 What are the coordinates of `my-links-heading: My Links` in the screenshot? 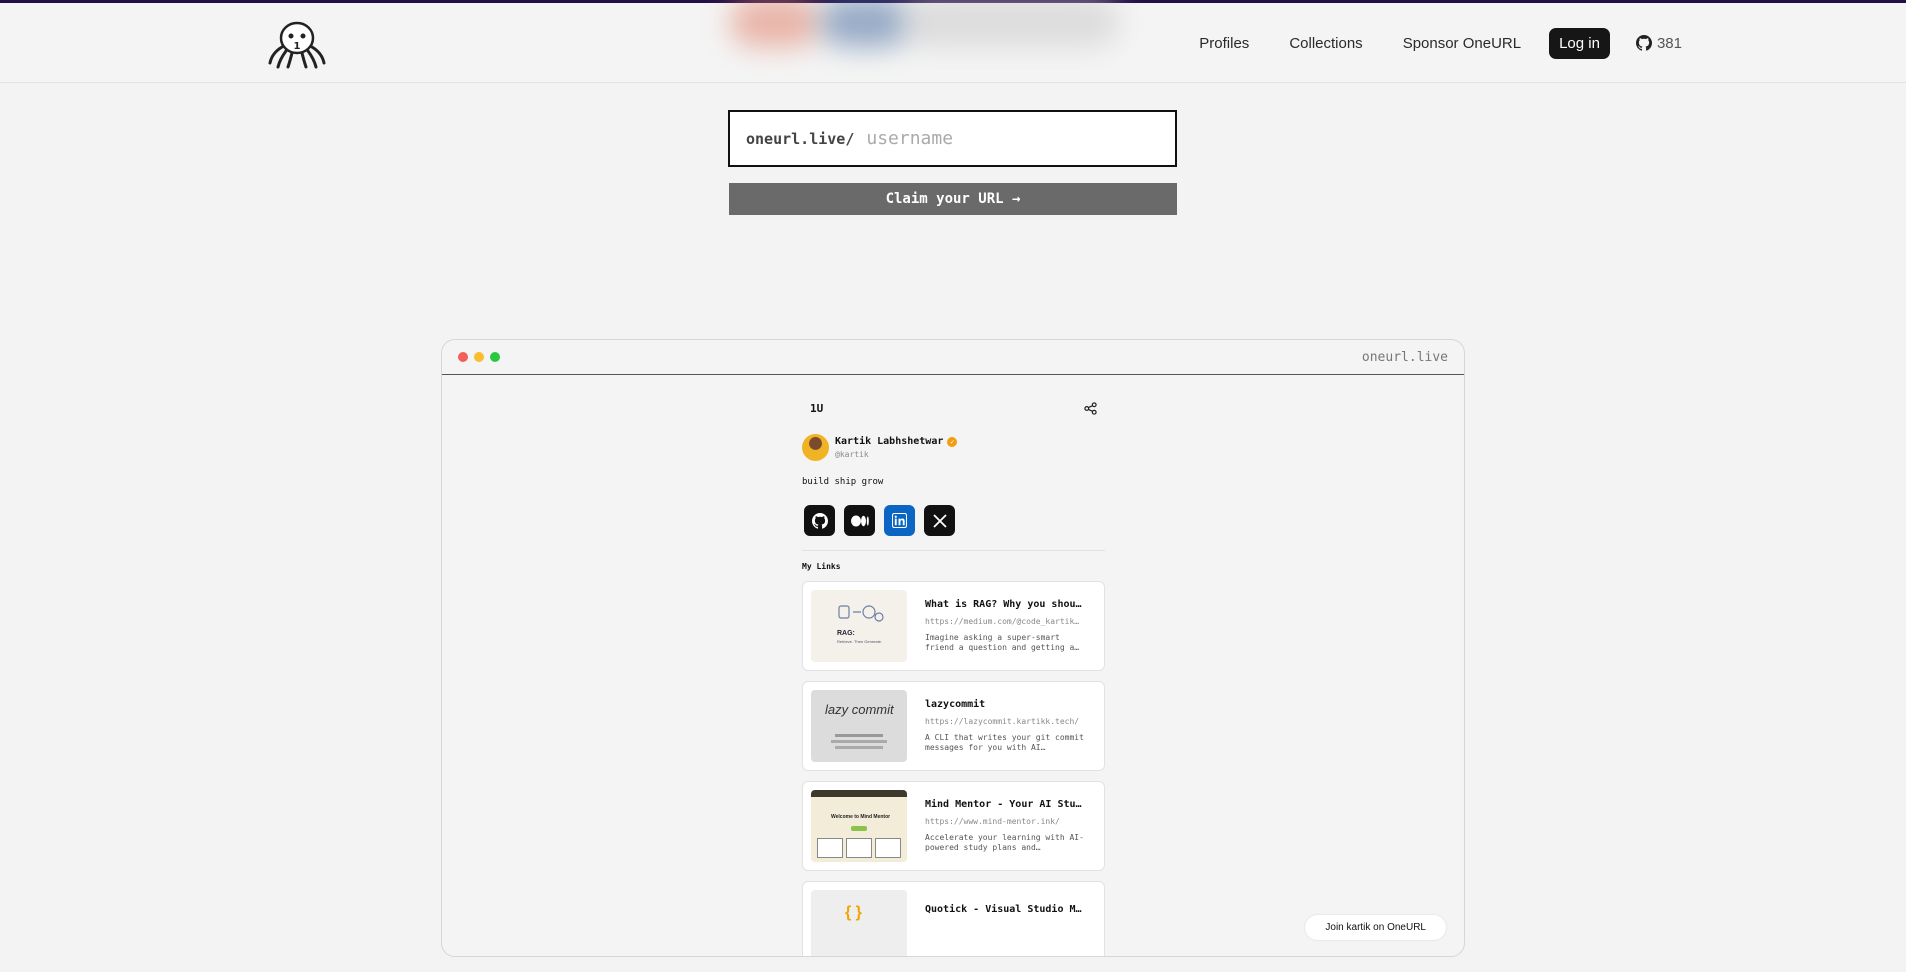 It's located at (821, 566).